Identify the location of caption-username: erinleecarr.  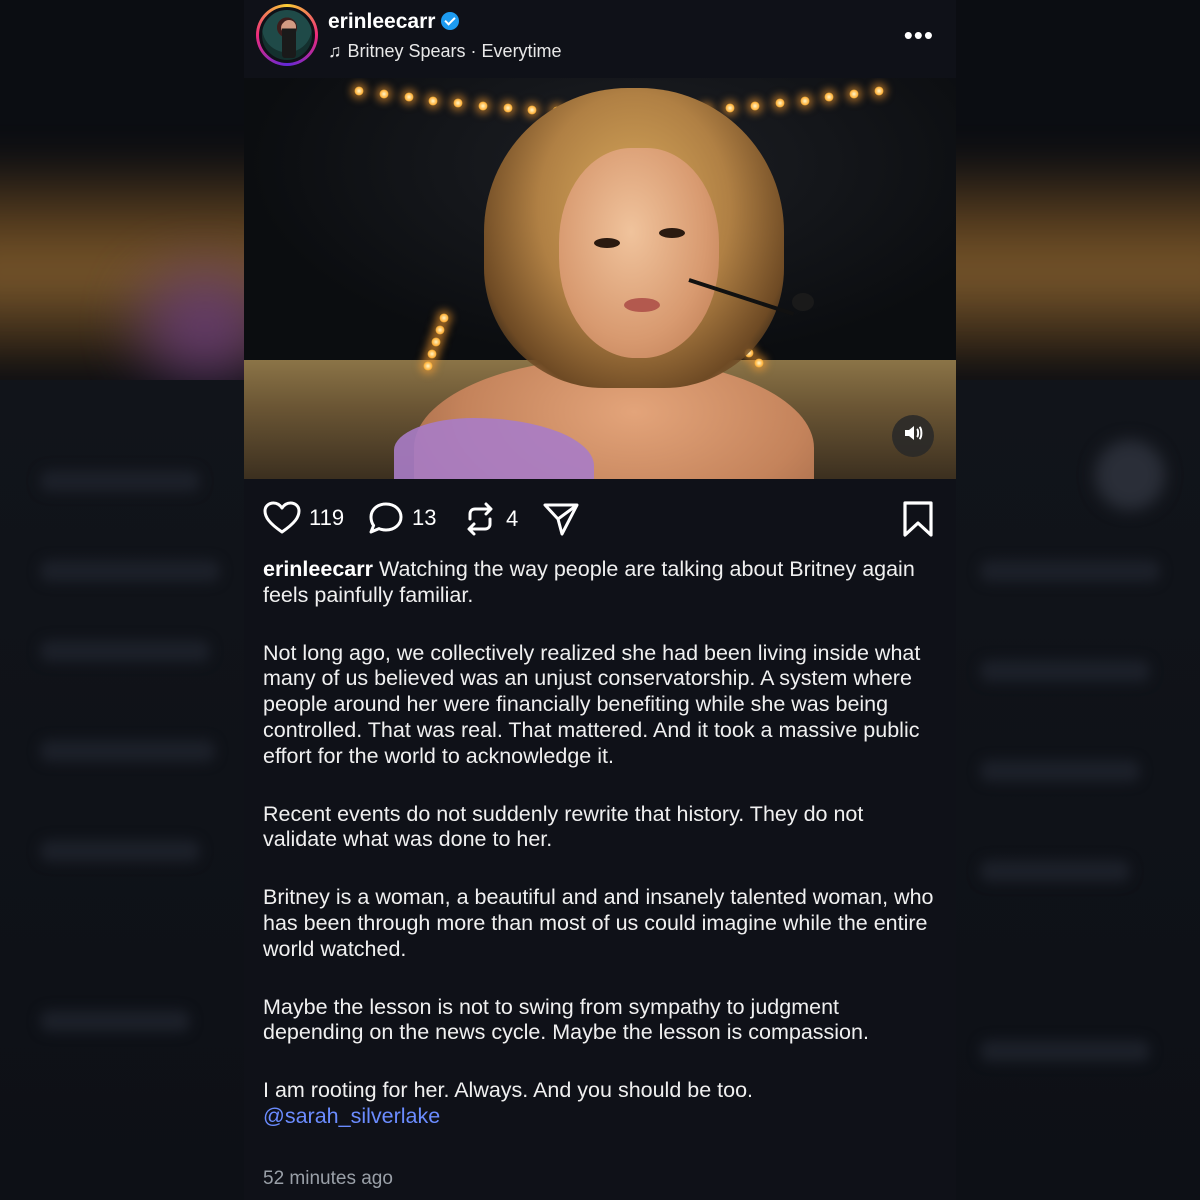
(318, 569).